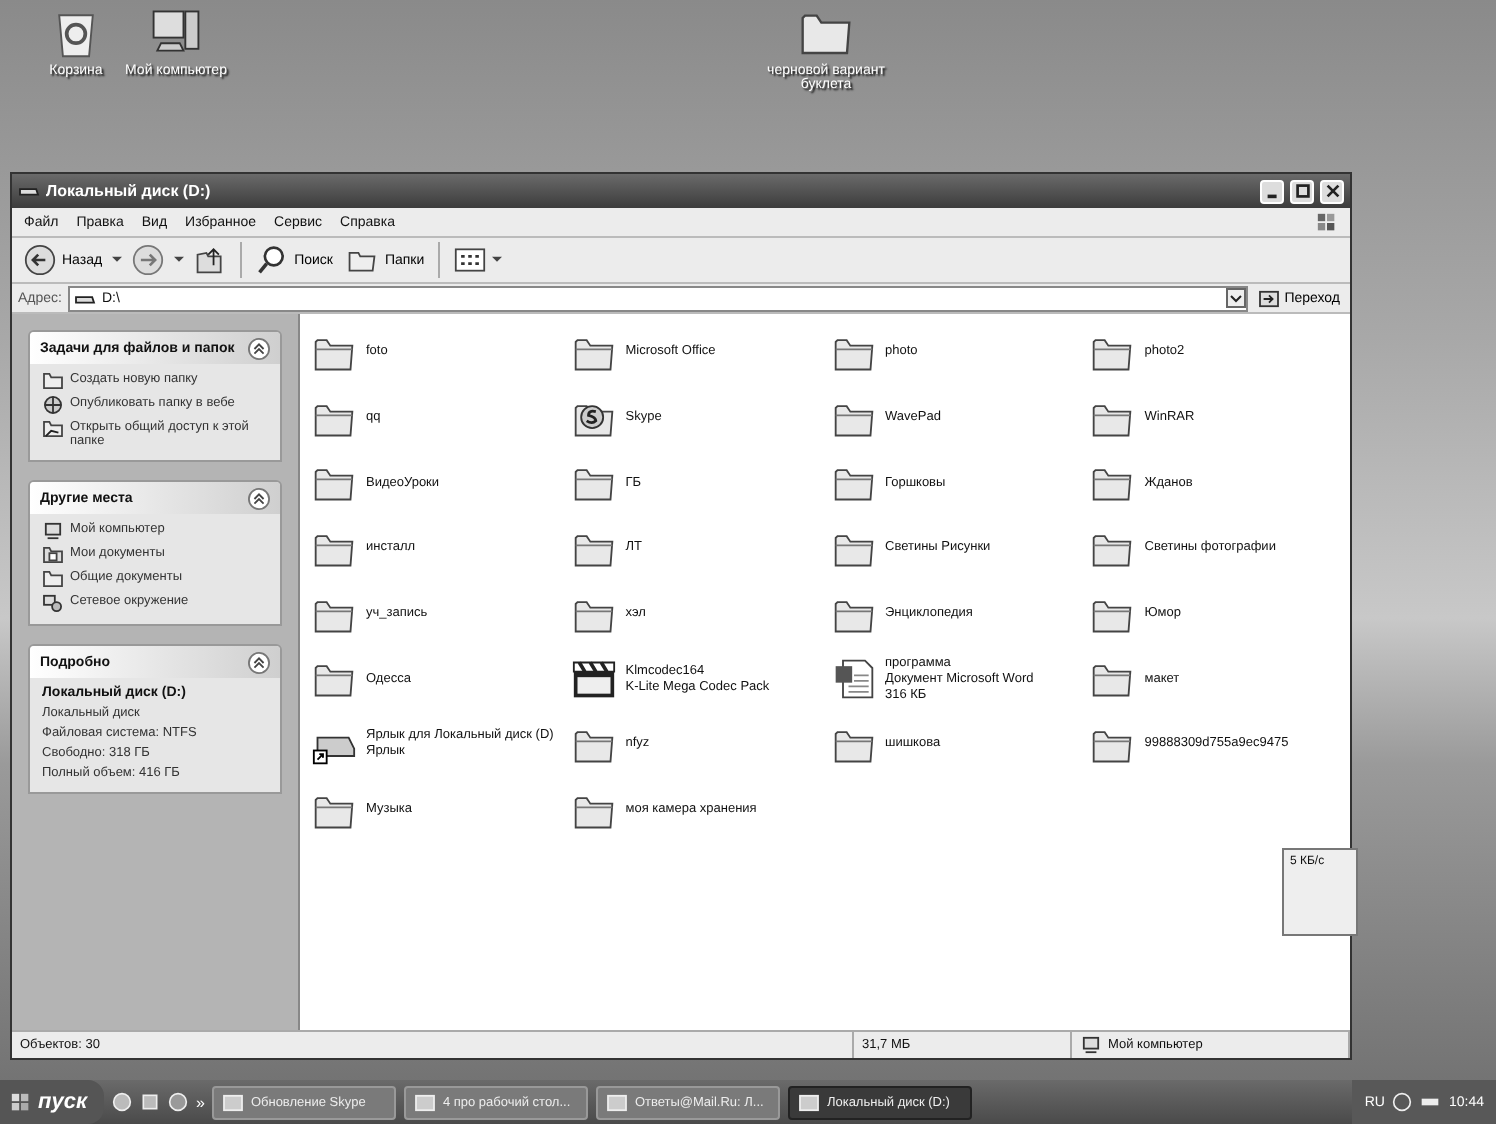  What do you see at coordinates (497, 260) in the screenshot?
I see `caret-icon` at bounding box center [497, 260].